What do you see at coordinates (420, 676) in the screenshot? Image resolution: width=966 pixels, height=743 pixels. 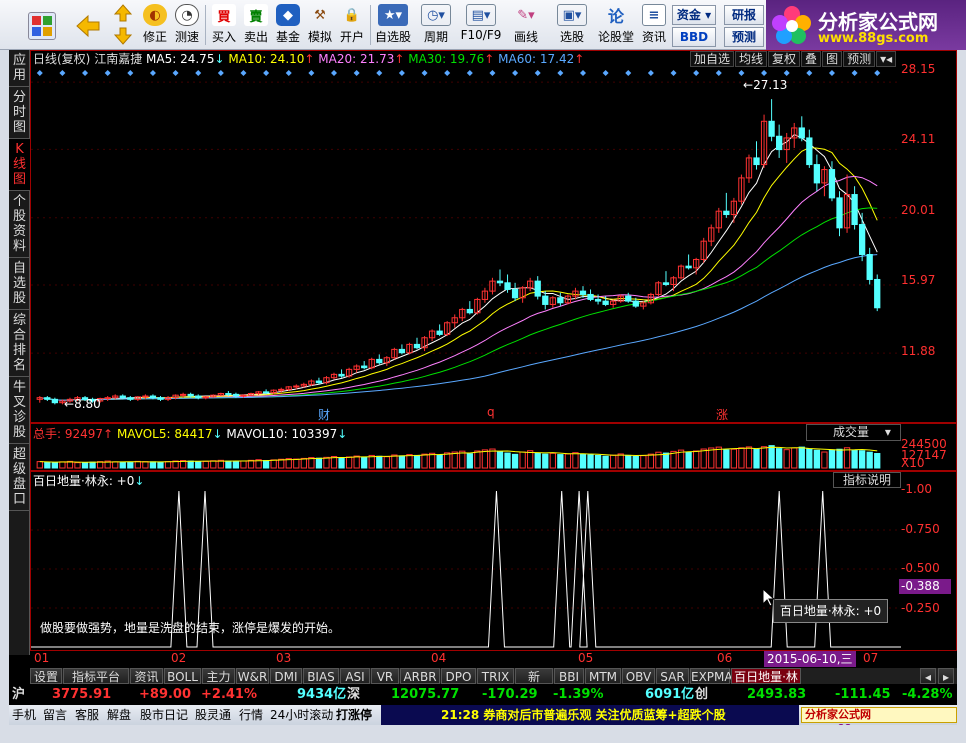 I see `indicator-tab: ARBR` at bounding box center [420, 676].